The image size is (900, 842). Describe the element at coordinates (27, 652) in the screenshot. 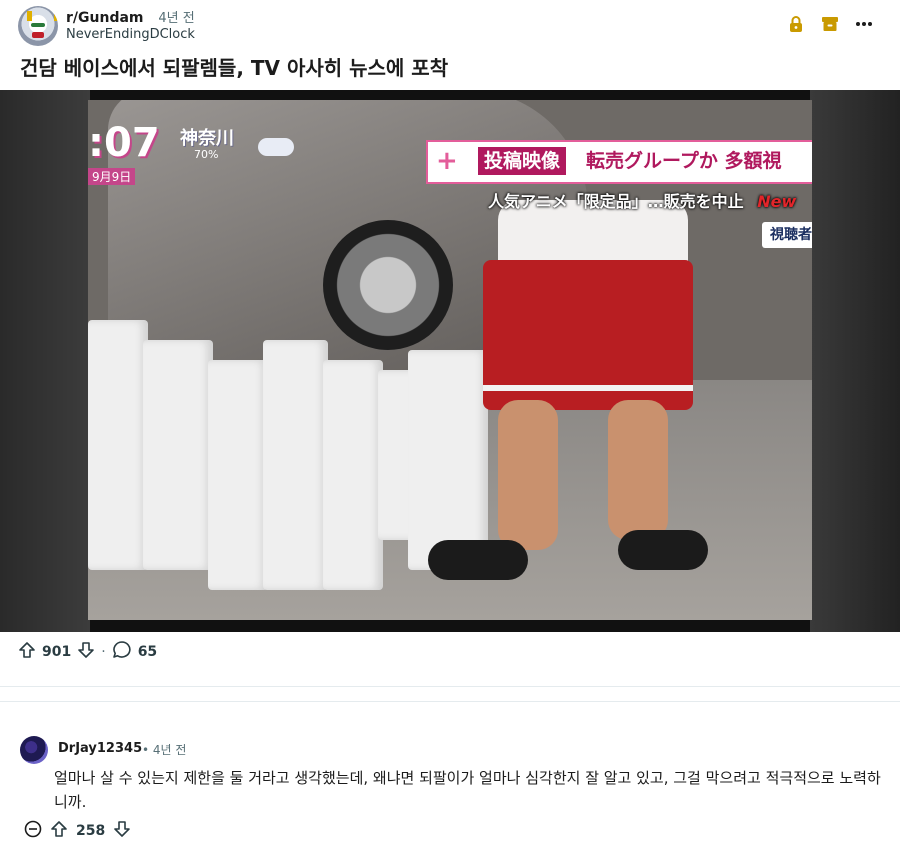

I see `upvote-icon` at that location.